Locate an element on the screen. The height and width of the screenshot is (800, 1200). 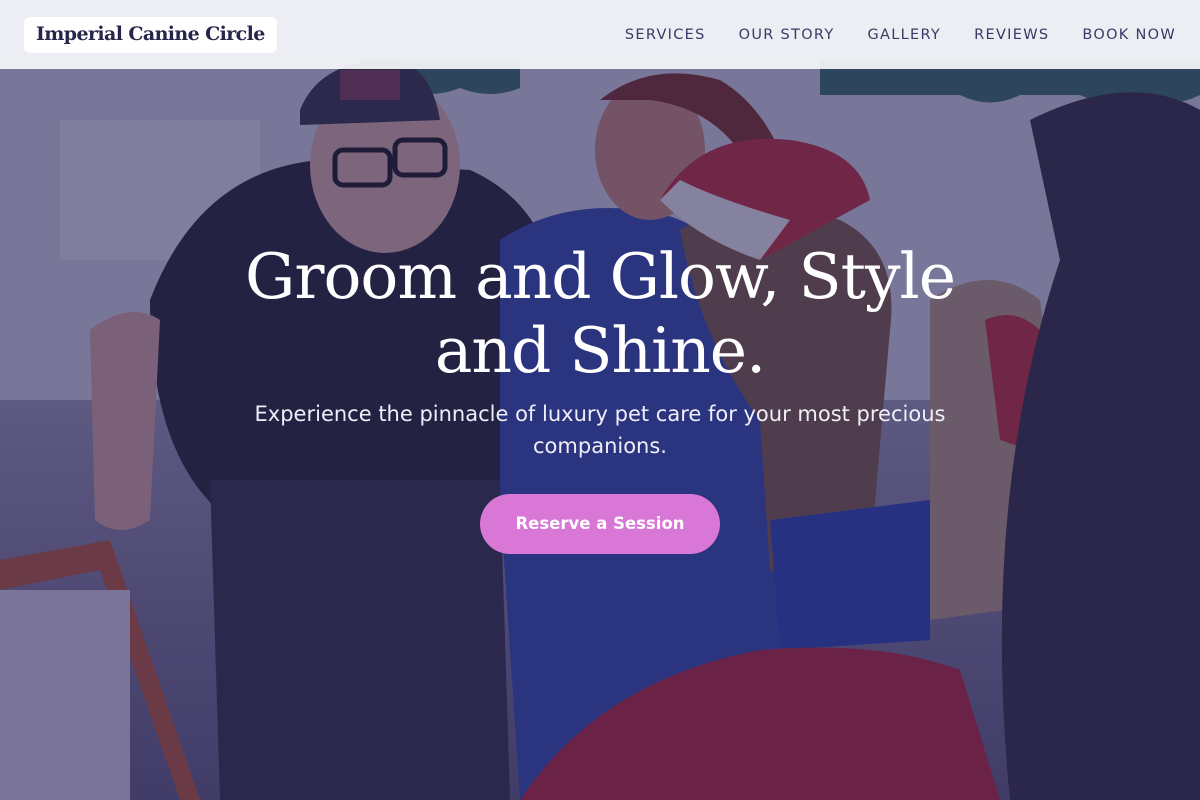
nav-link-gallery: GALLERY is located at coordinates (905, 35).